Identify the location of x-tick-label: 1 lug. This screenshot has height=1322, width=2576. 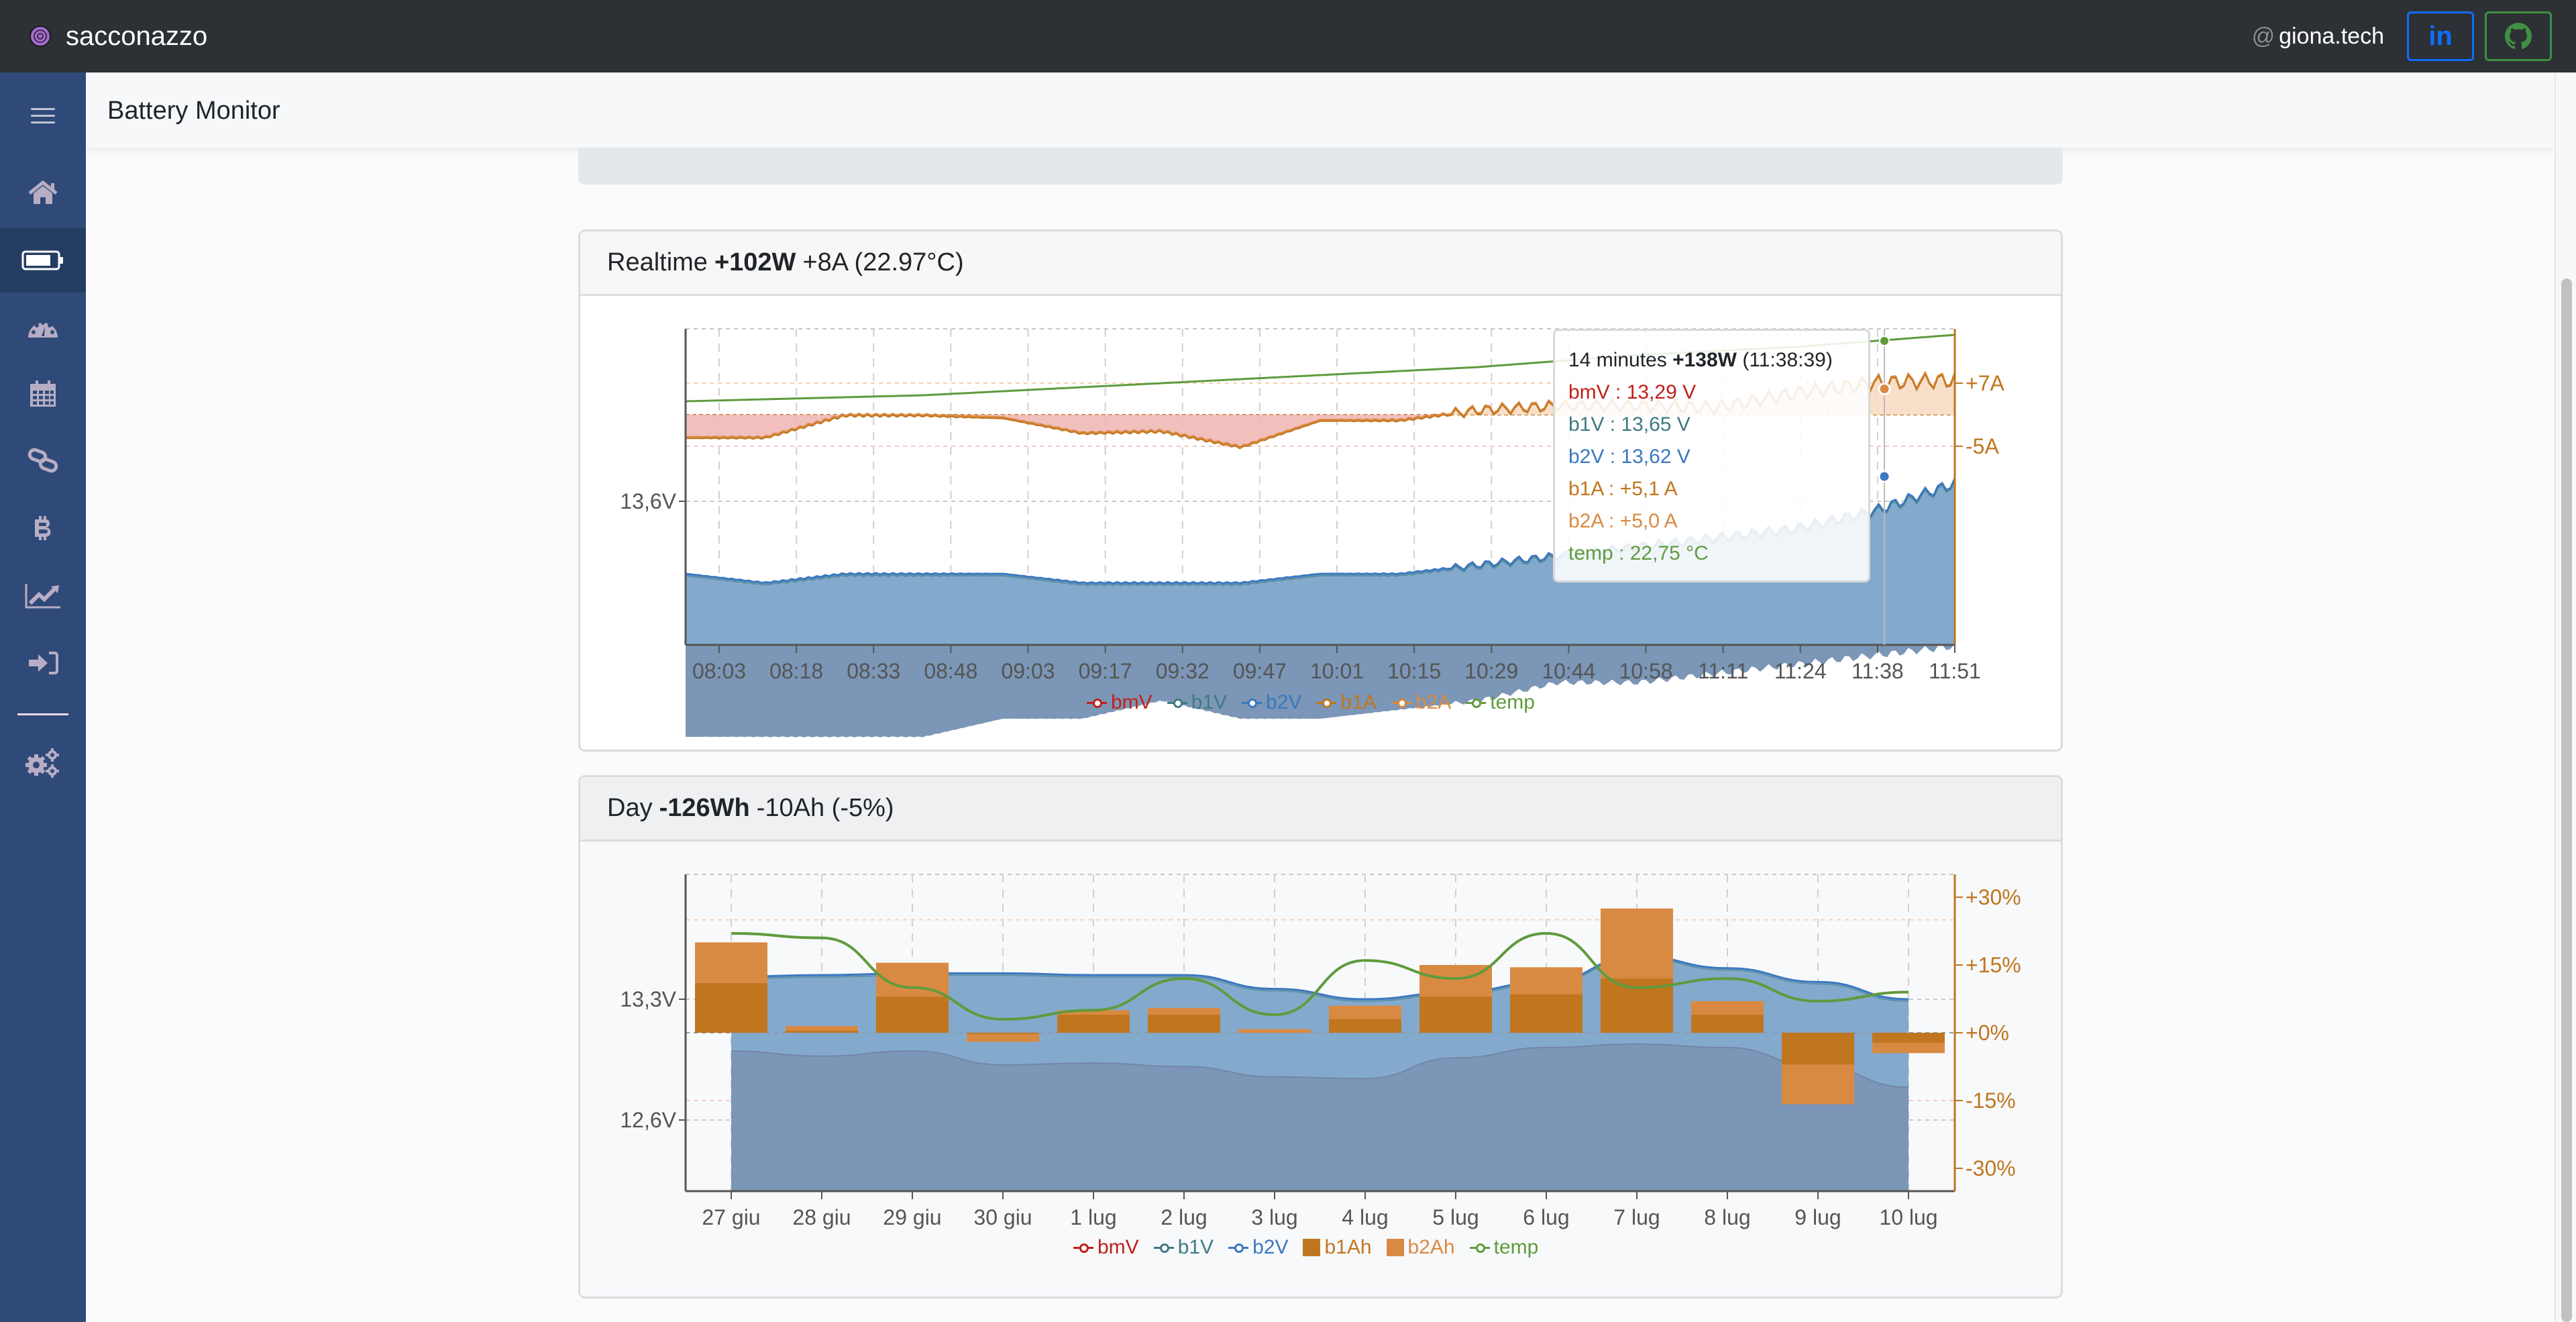
(1093, 1217).